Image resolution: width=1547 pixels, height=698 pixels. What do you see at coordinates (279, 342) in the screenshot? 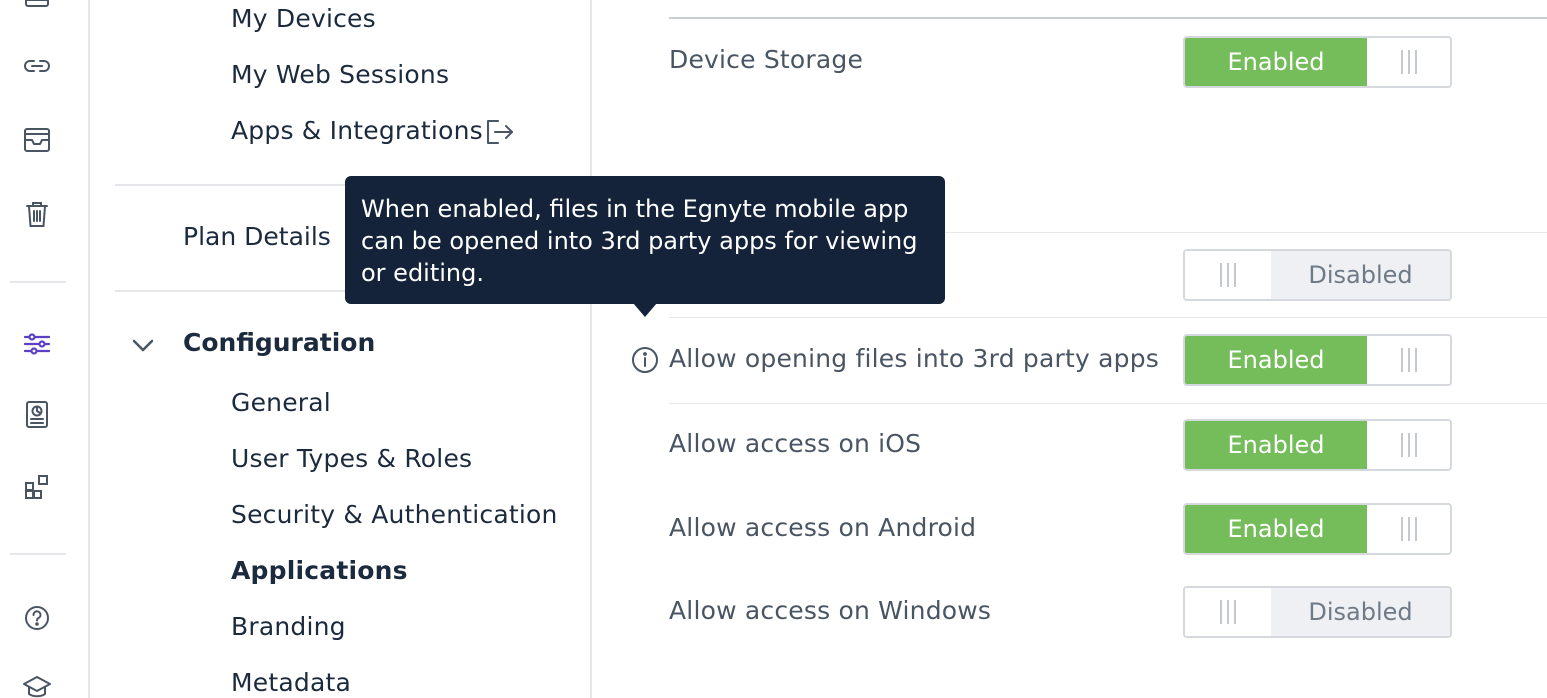
I see `nav-section-configuration: Configuration` at bounding box center [279, 342].